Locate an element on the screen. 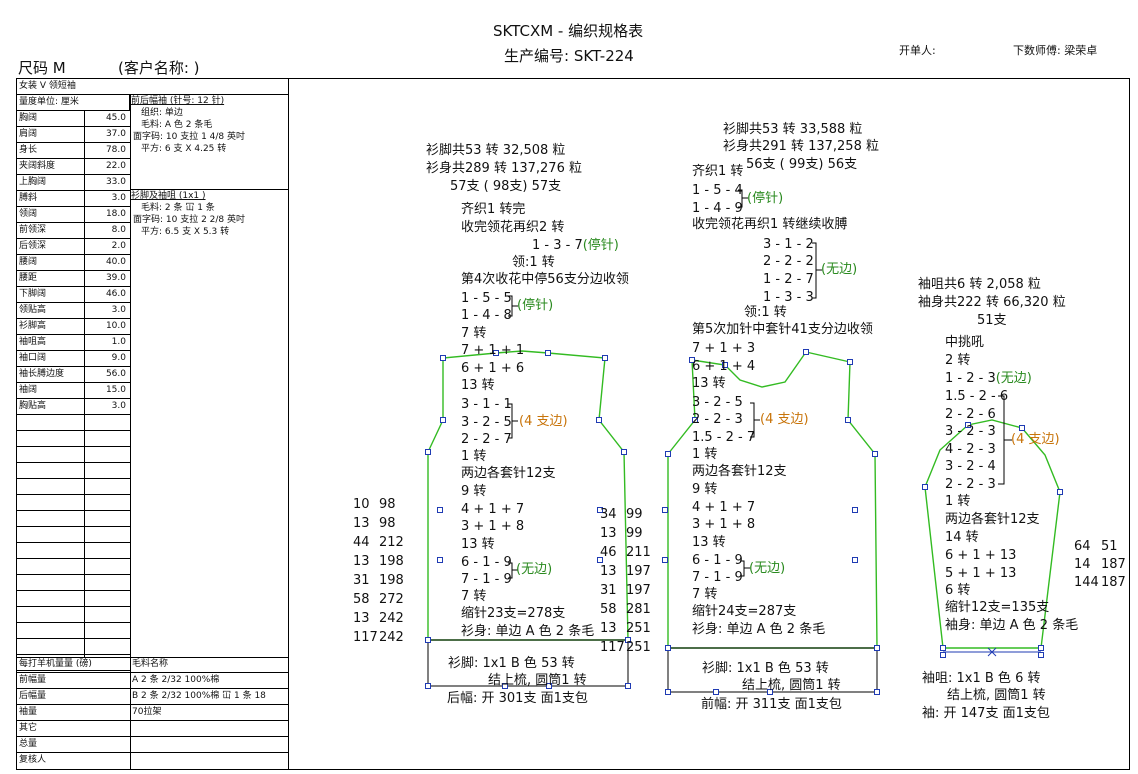 The image size is (1138, 774). front-group2-line: 1 - 3 - 3 is located at coordinates (788, 297).